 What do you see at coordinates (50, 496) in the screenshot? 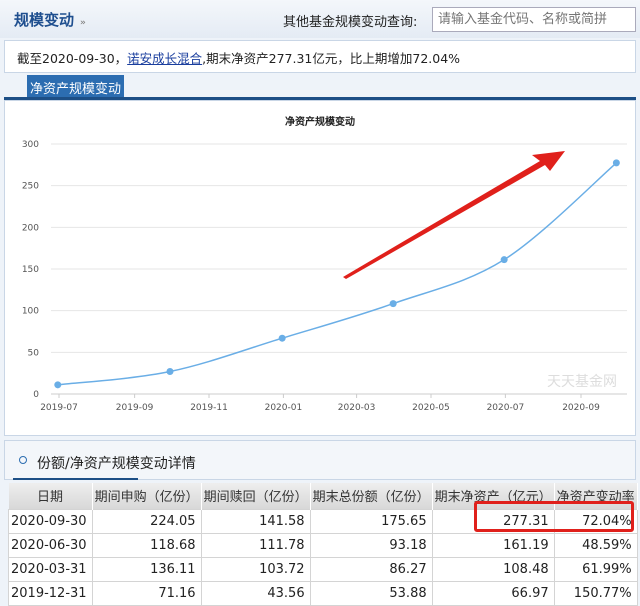
I see `column-header: 日期` at bounding box center [50, 496].